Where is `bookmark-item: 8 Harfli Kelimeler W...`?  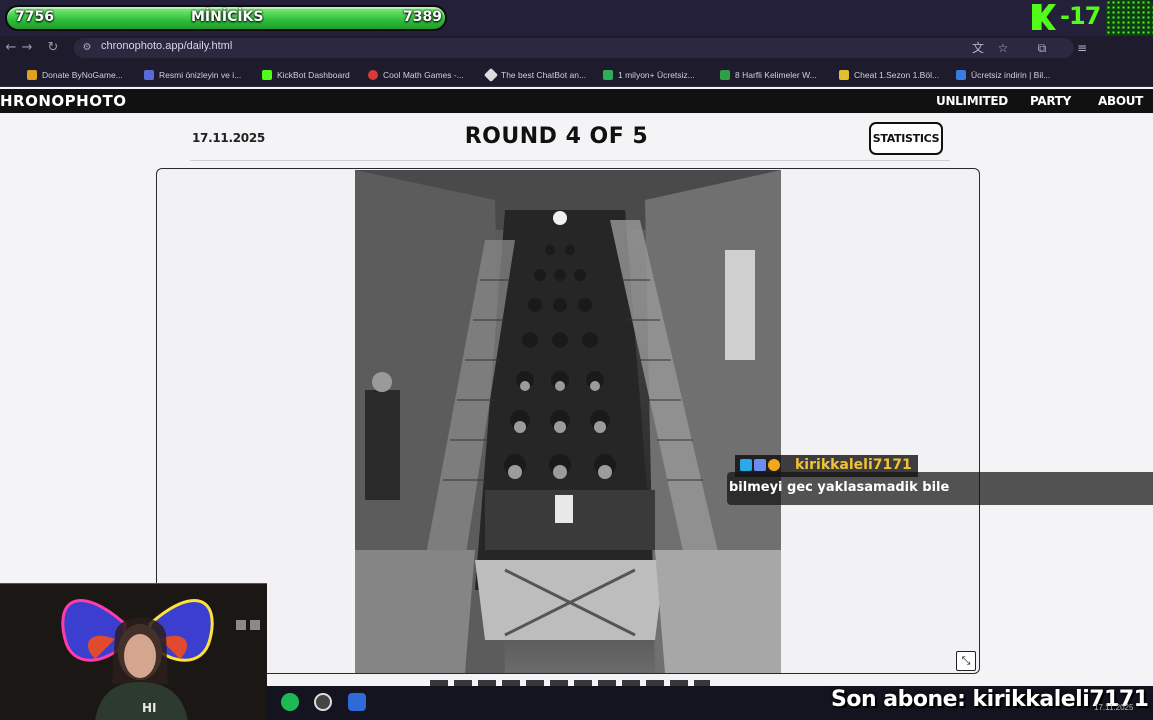
bookmark-item: 8 Harfli Kelimeler W... is located at coordinates (768, 75).